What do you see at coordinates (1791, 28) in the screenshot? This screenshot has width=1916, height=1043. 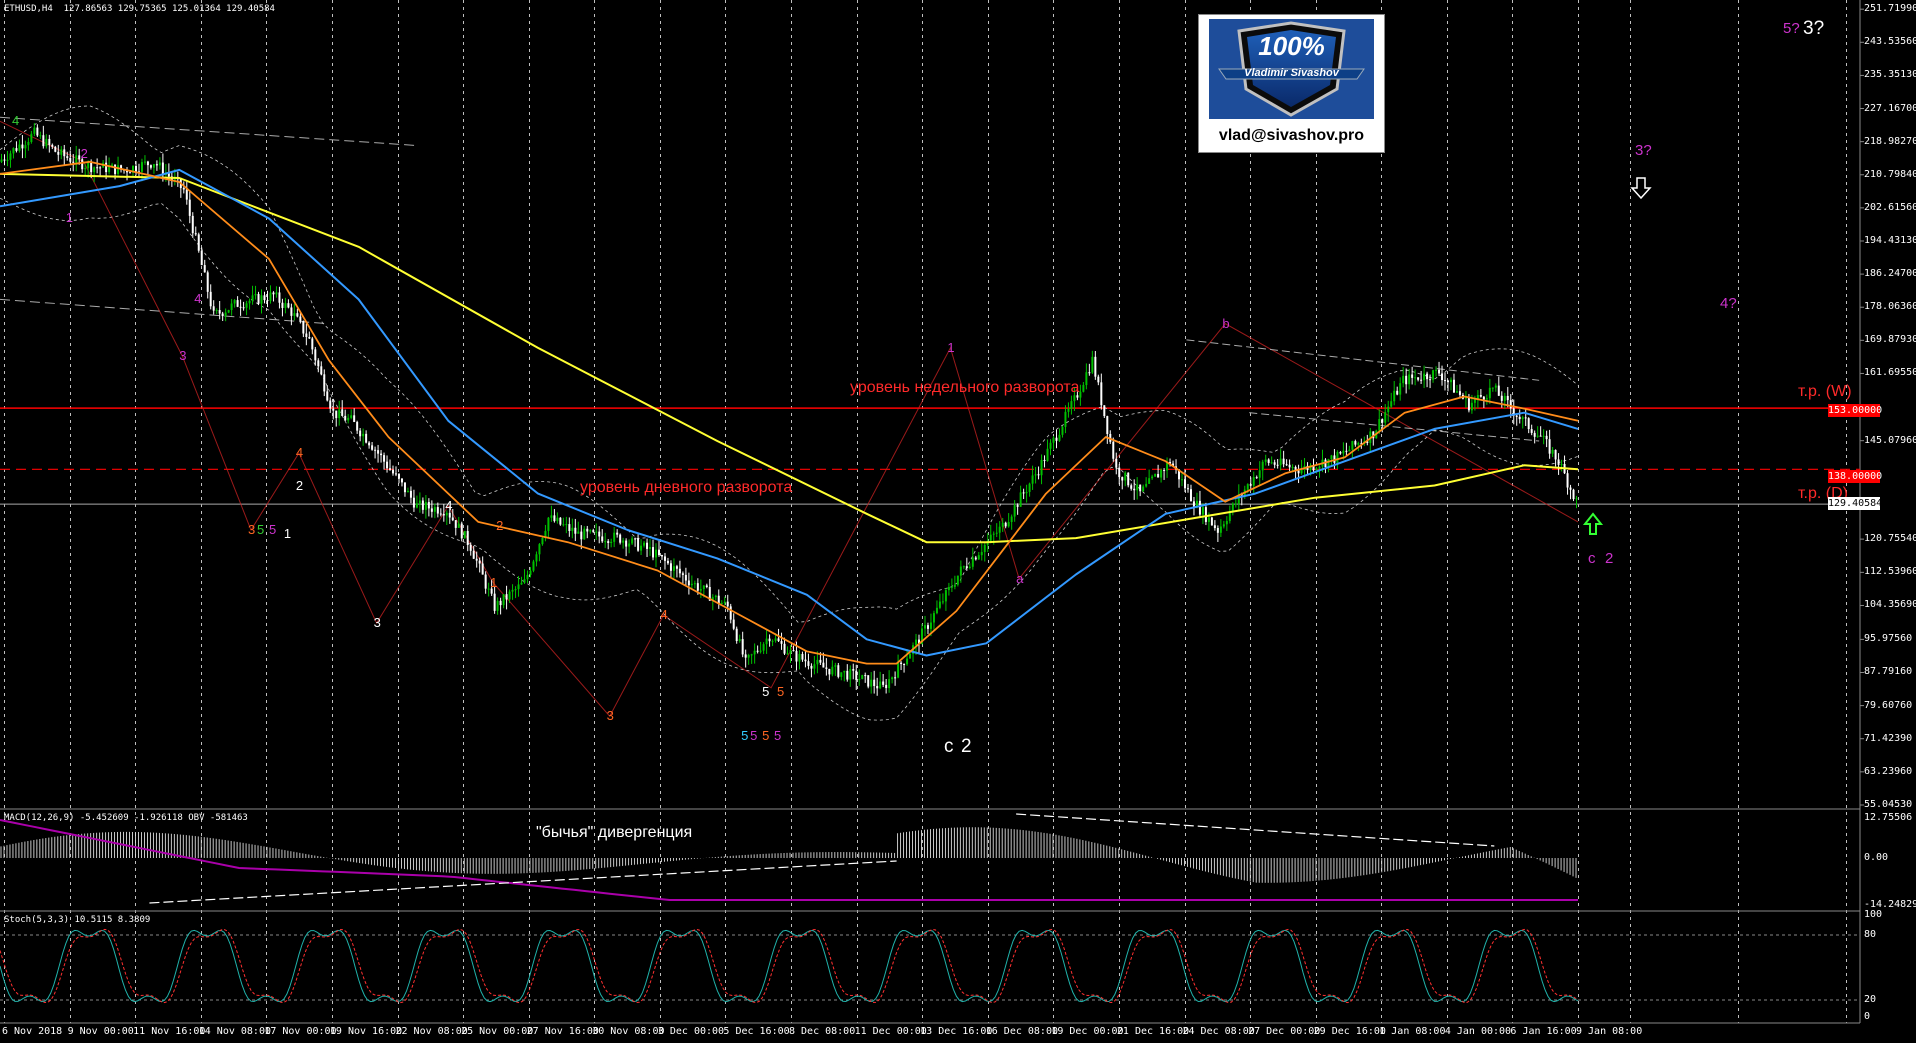 I see `wave-5q: 5?` at bounding box center [1791, 28].